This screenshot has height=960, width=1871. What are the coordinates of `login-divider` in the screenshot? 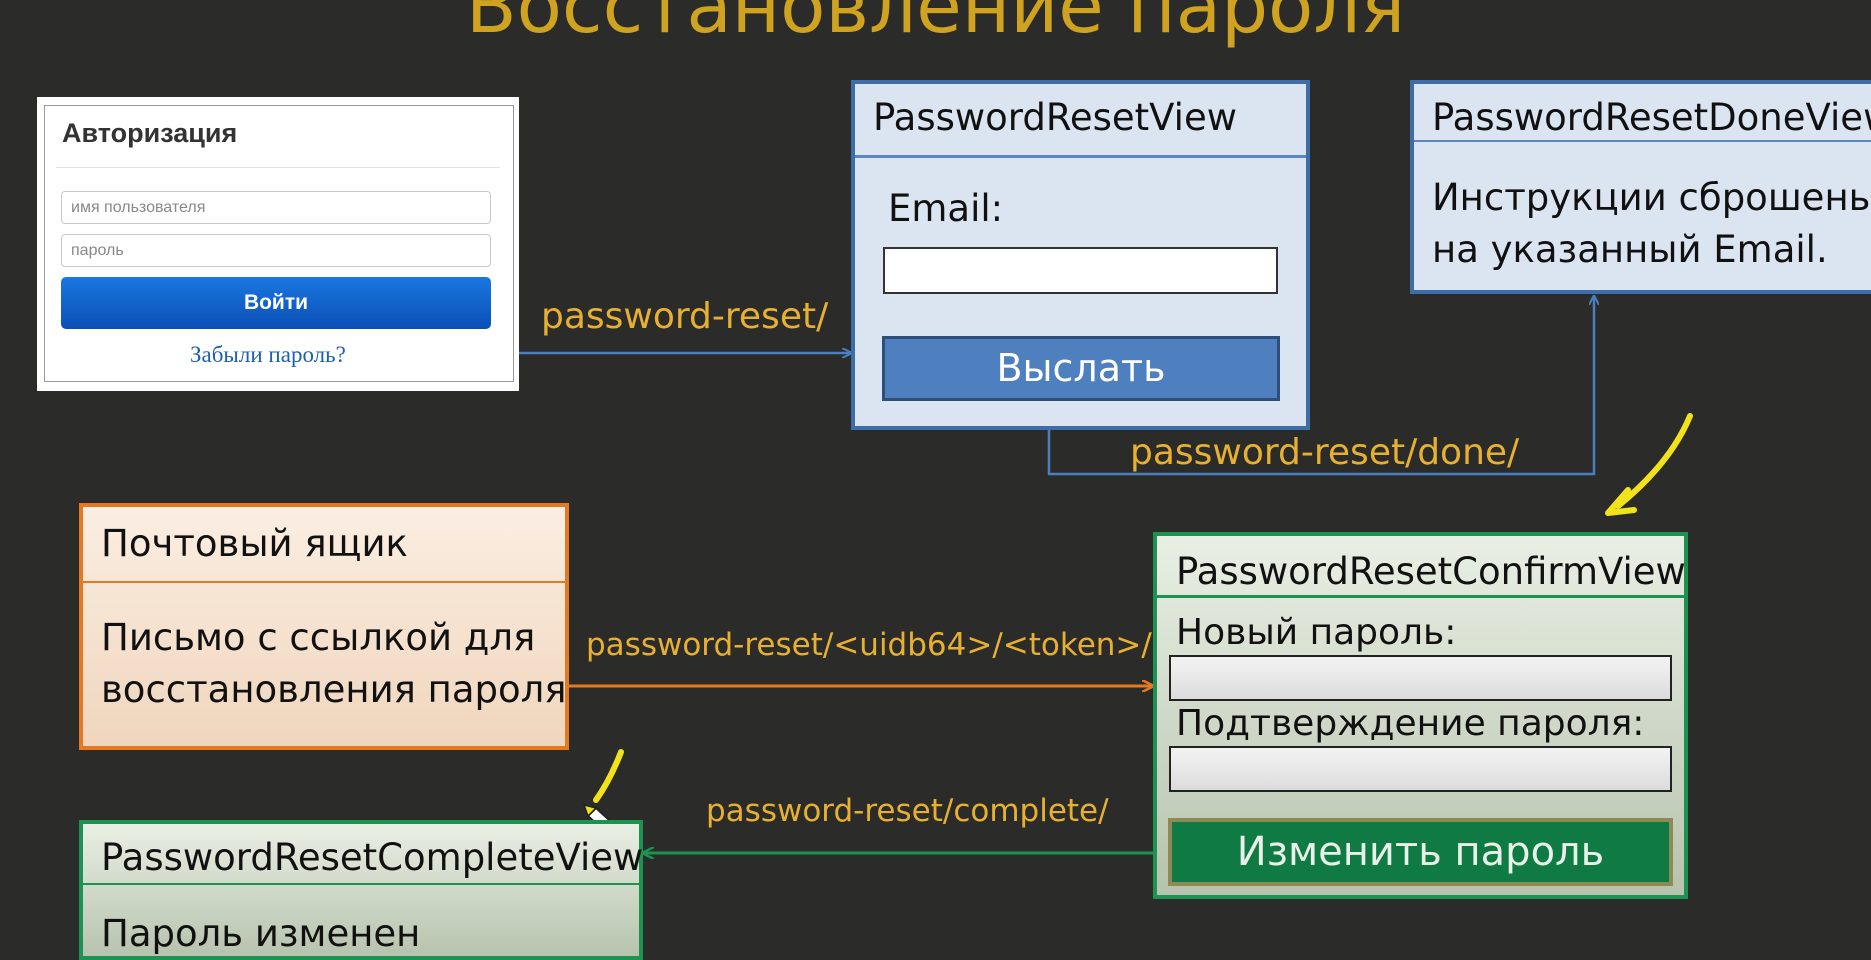 It's located at (278, 167).